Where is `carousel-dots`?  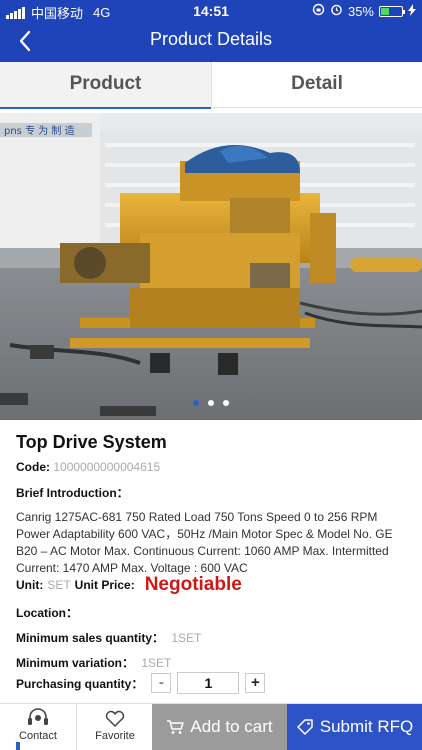 carousel-dots is located at coordinates (211, 403).